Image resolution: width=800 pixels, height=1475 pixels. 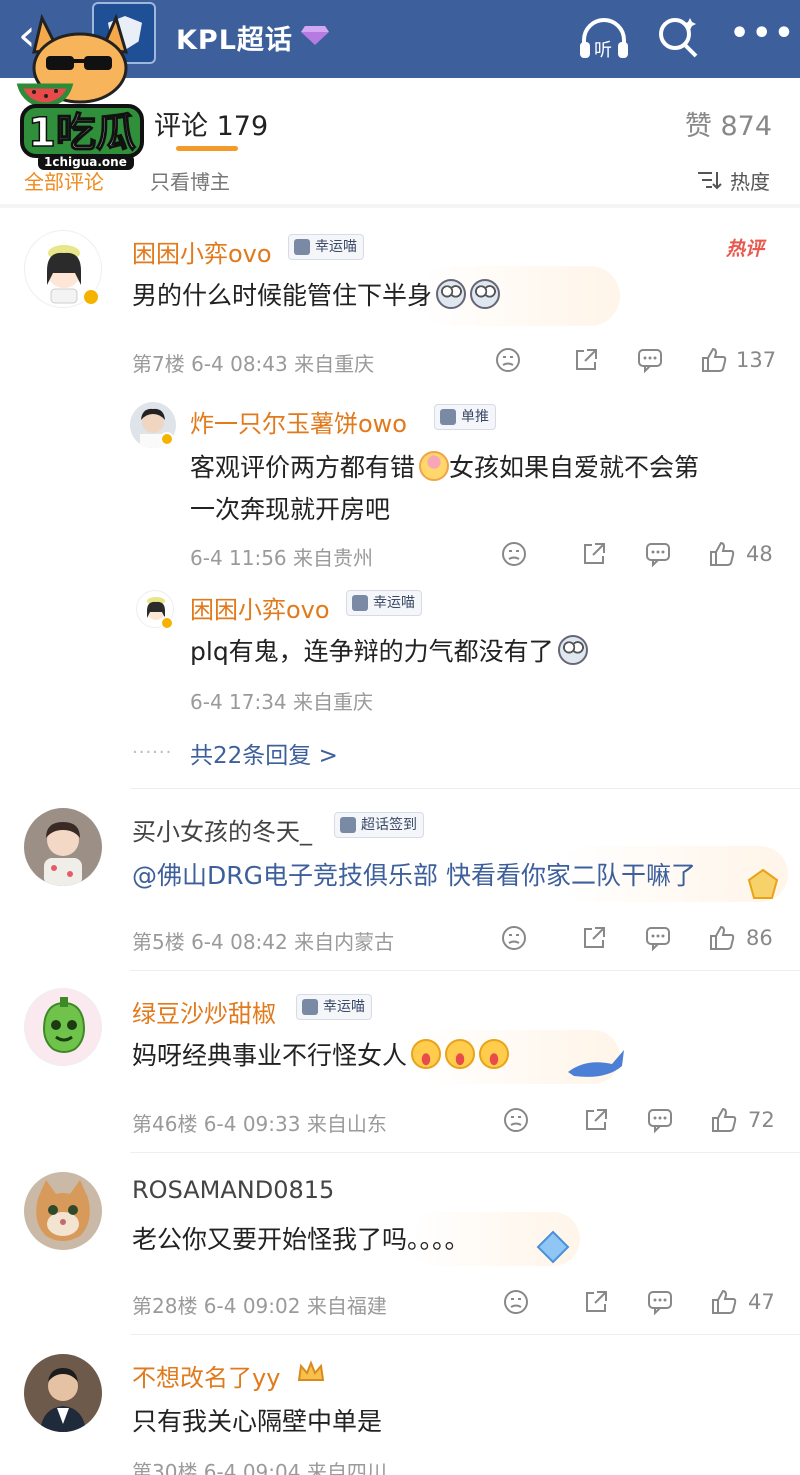 What do you see at coordinates (389, 650) in the screenshot?
I see `reply-text: plq有鬼，连争辩的力气都没有了` at bounding box center [389, 650].